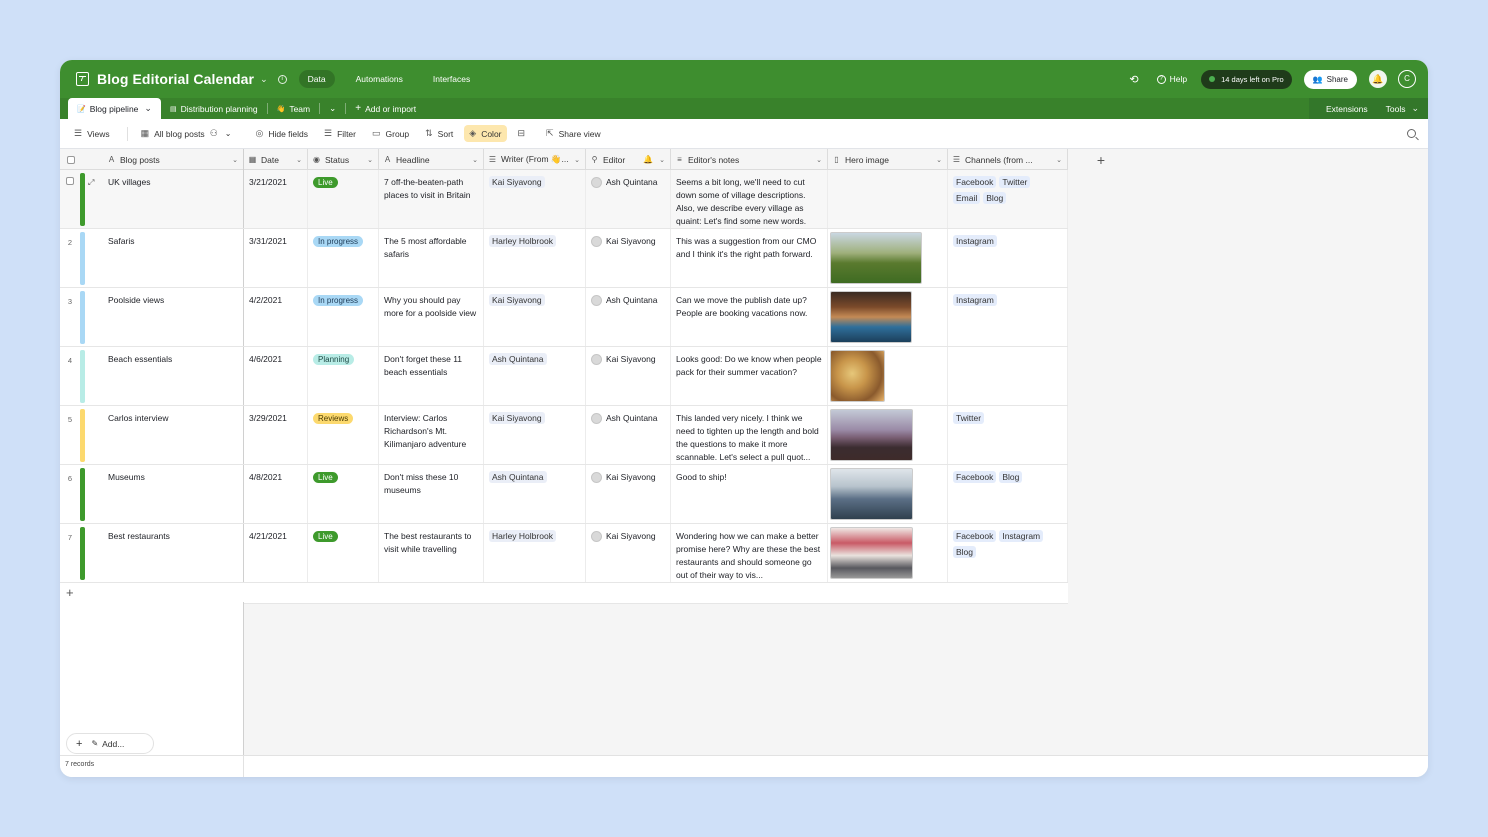 This screenshot has width=1488, height=837. I want to click on cell-name: ⤢ UK villages, so click(152, 199).